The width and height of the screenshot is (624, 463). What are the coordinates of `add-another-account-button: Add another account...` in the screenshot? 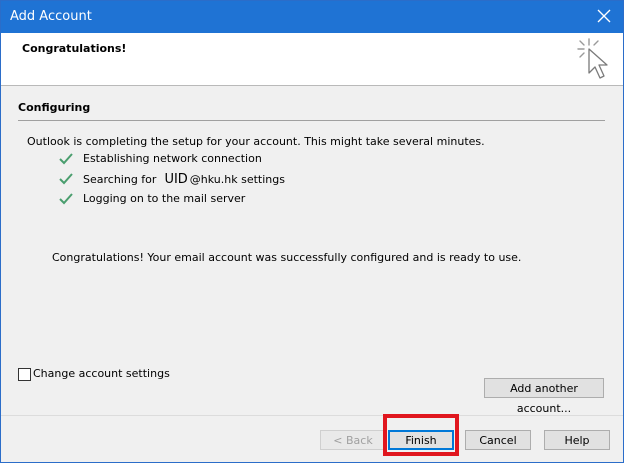 It's located at (544, 396).